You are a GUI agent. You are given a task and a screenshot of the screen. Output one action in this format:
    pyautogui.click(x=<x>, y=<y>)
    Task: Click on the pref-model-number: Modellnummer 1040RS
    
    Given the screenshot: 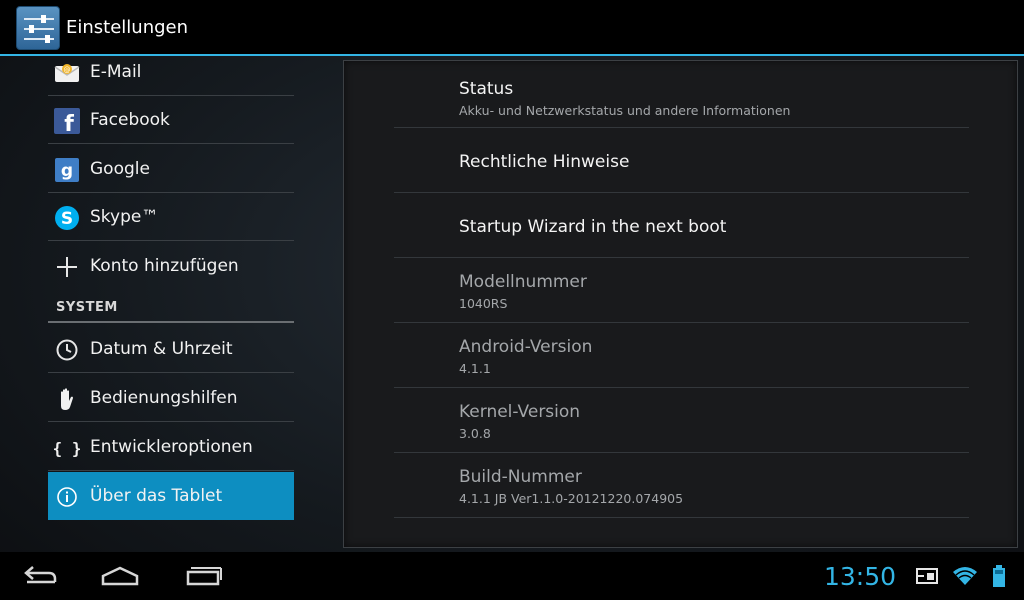 What is the action you would take?
    pyautogui.click(x=681, y=290)
    